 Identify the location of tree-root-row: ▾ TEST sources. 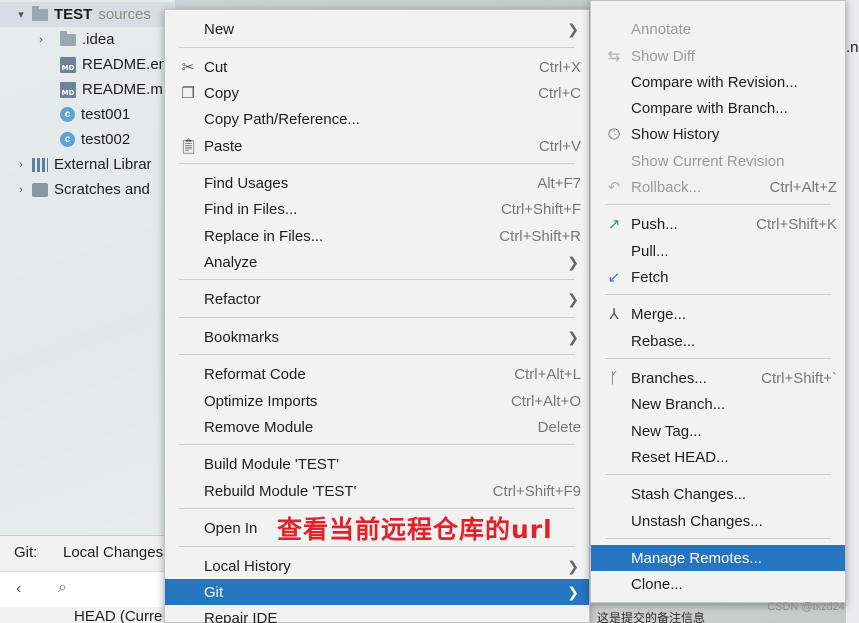
(87, 14).